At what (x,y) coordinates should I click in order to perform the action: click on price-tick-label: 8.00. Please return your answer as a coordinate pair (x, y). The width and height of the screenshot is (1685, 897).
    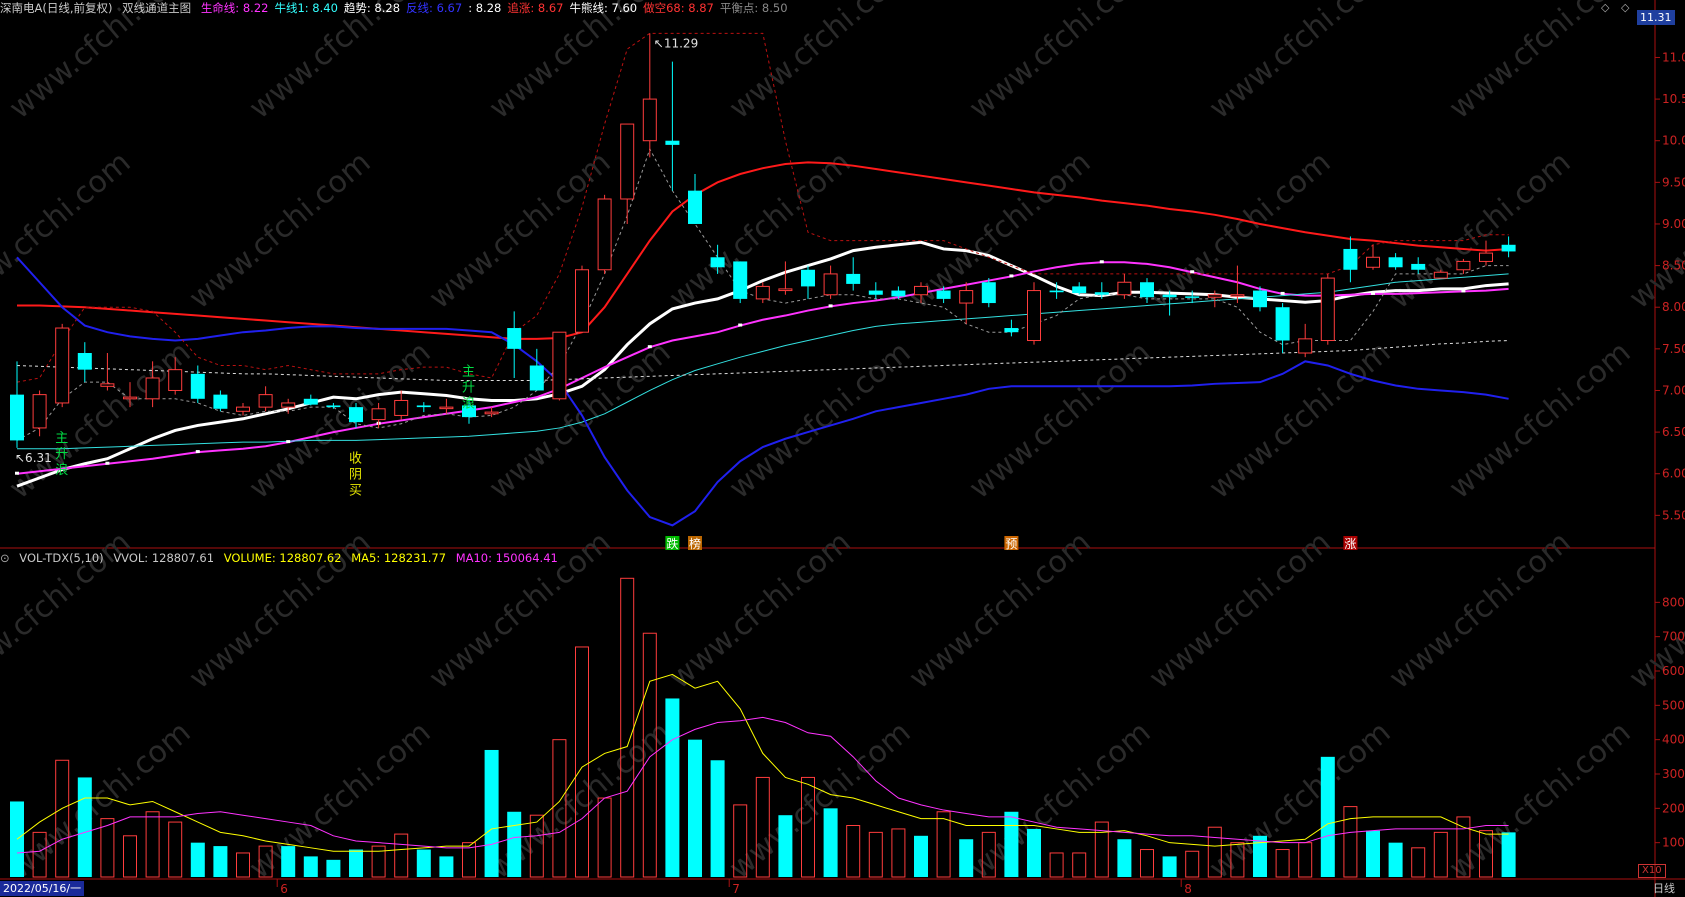
    Looking at the image, I should click on (1673, 307).